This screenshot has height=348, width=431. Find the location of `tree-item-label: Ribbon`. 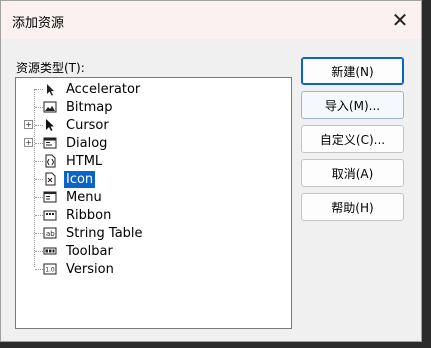

tree-item-label: Ribbon is located at coordinates (89, 215).